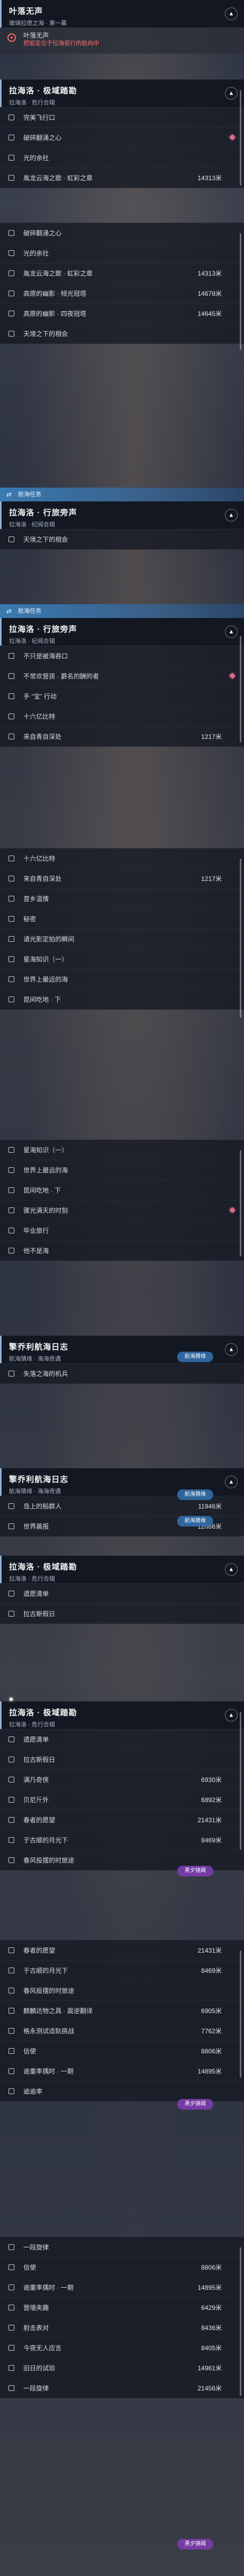  Describe the element at coordinates (122, 858) in the screenshot. I see `quest-row: 十六亿比特` at that location.